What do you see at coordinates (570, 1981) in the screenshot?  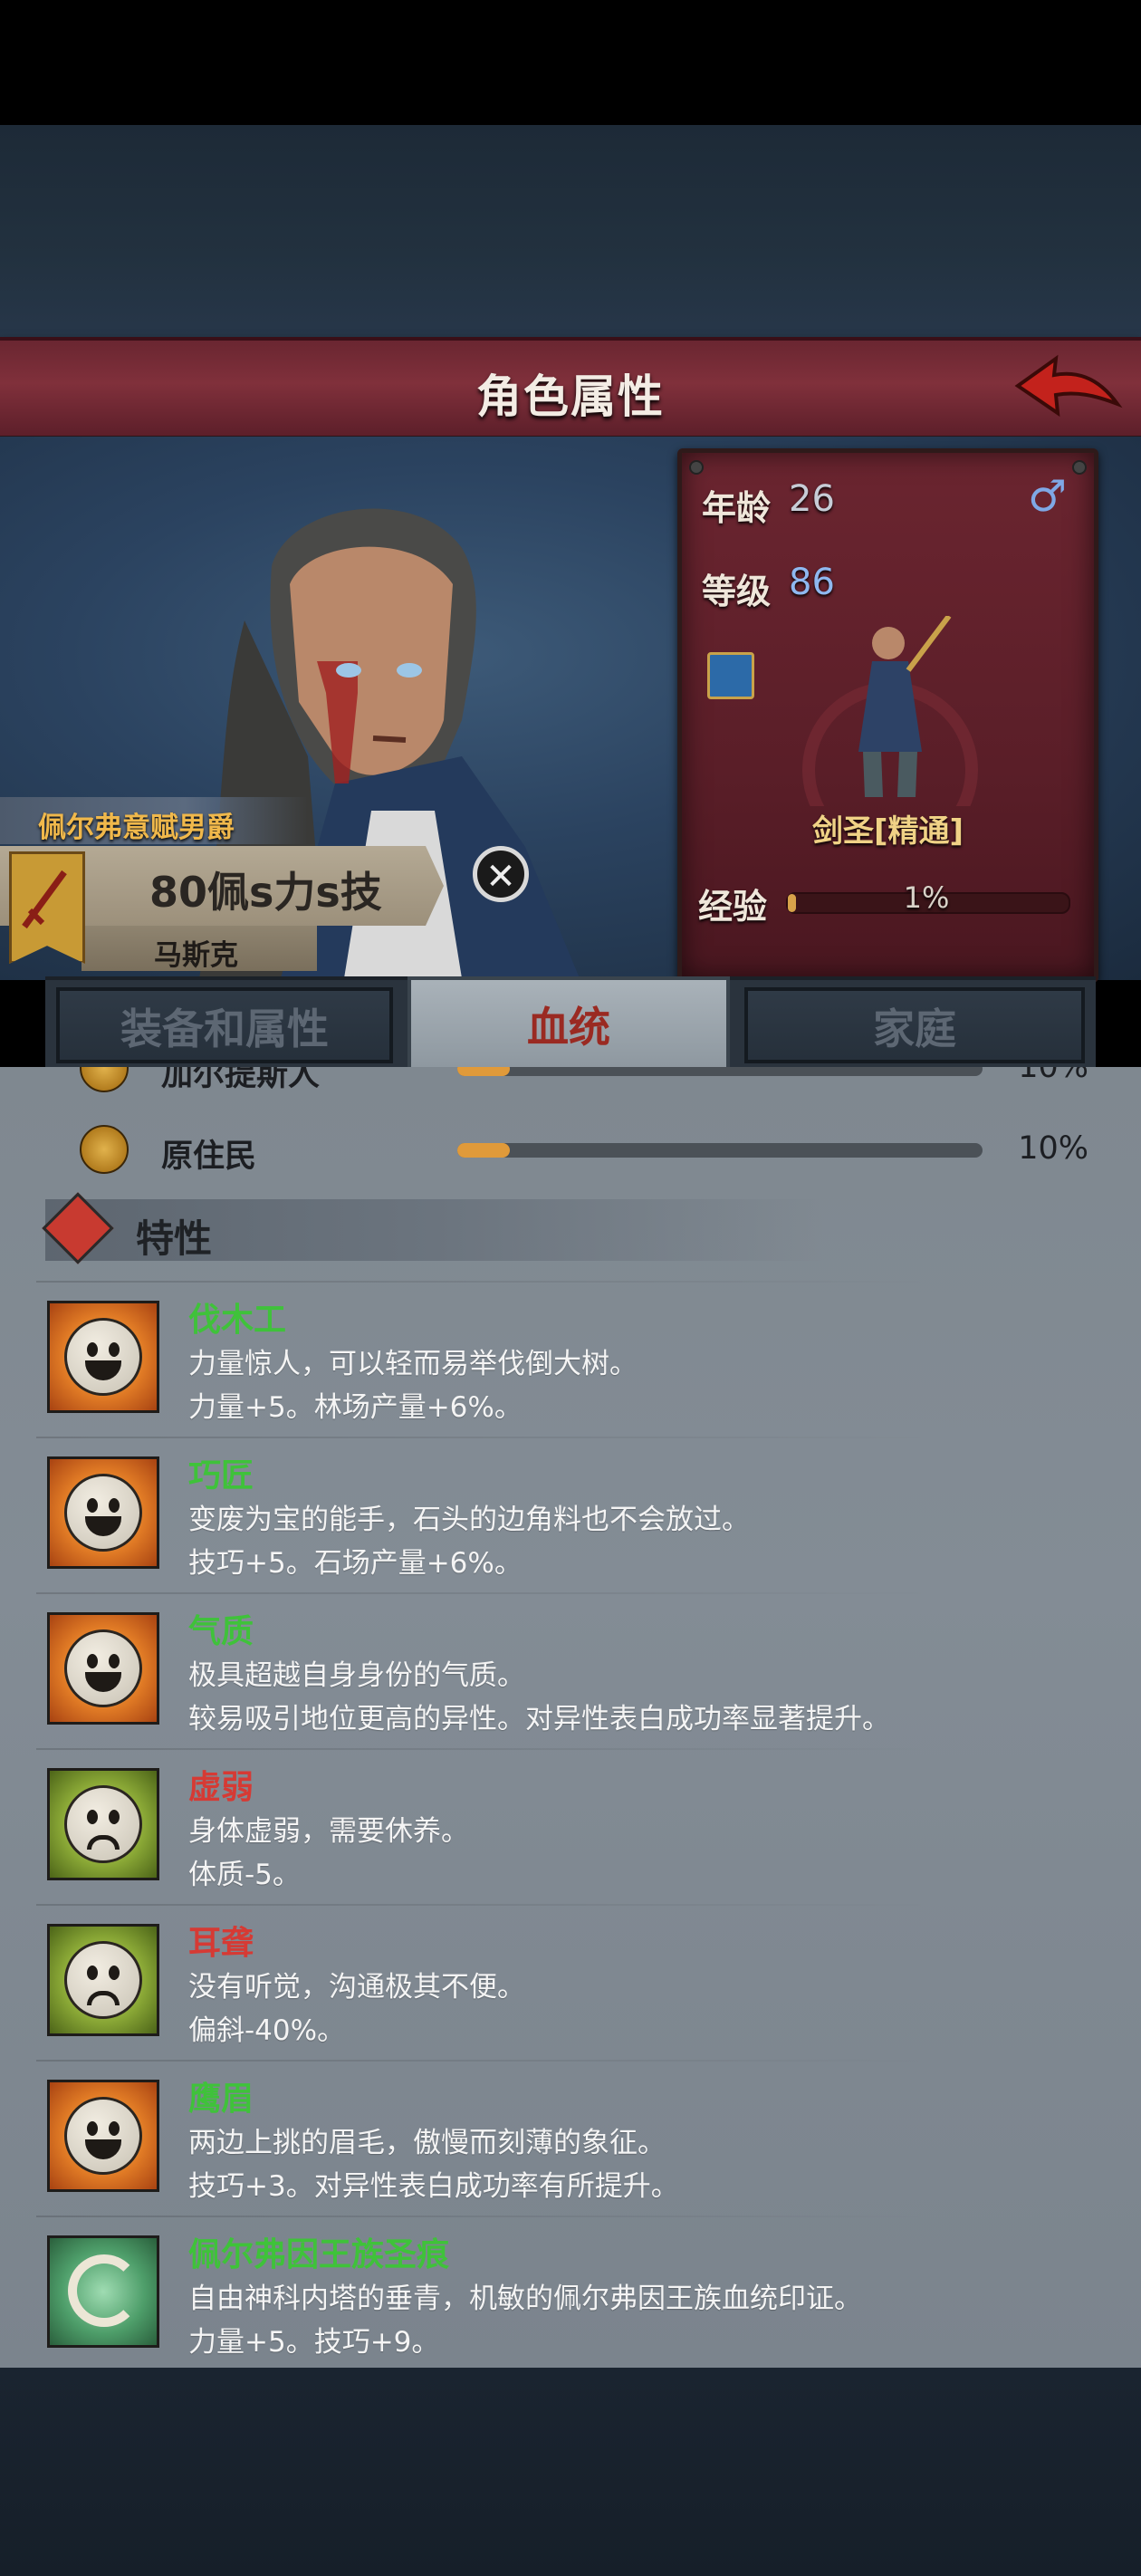 I see `trait-row: 耳聋没有听觉，沟通极其不便。 偏斜-40%。` at bounding box center [570, 1981].